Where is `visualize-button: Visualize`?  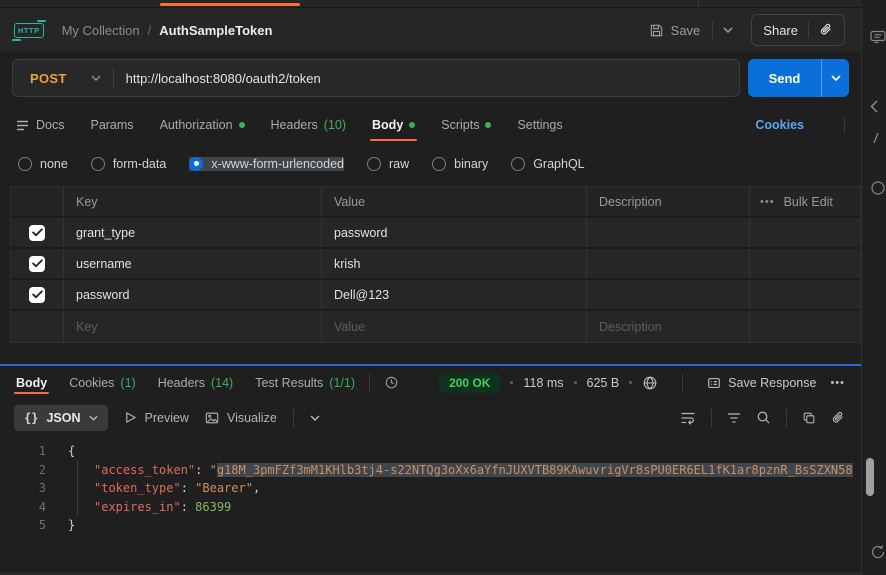
visualize-button: Visualize is located at coordinates (241, 418).